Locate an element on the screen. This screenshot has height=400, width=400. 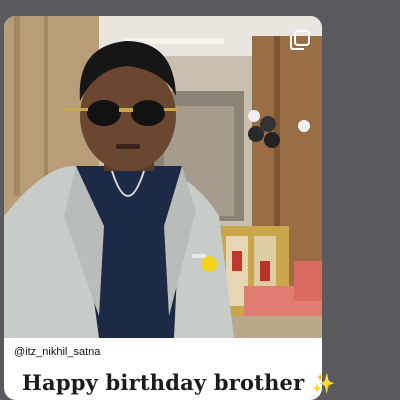
story-caption: Happy birthday brother ✨ is located at coordinates (179, 382).